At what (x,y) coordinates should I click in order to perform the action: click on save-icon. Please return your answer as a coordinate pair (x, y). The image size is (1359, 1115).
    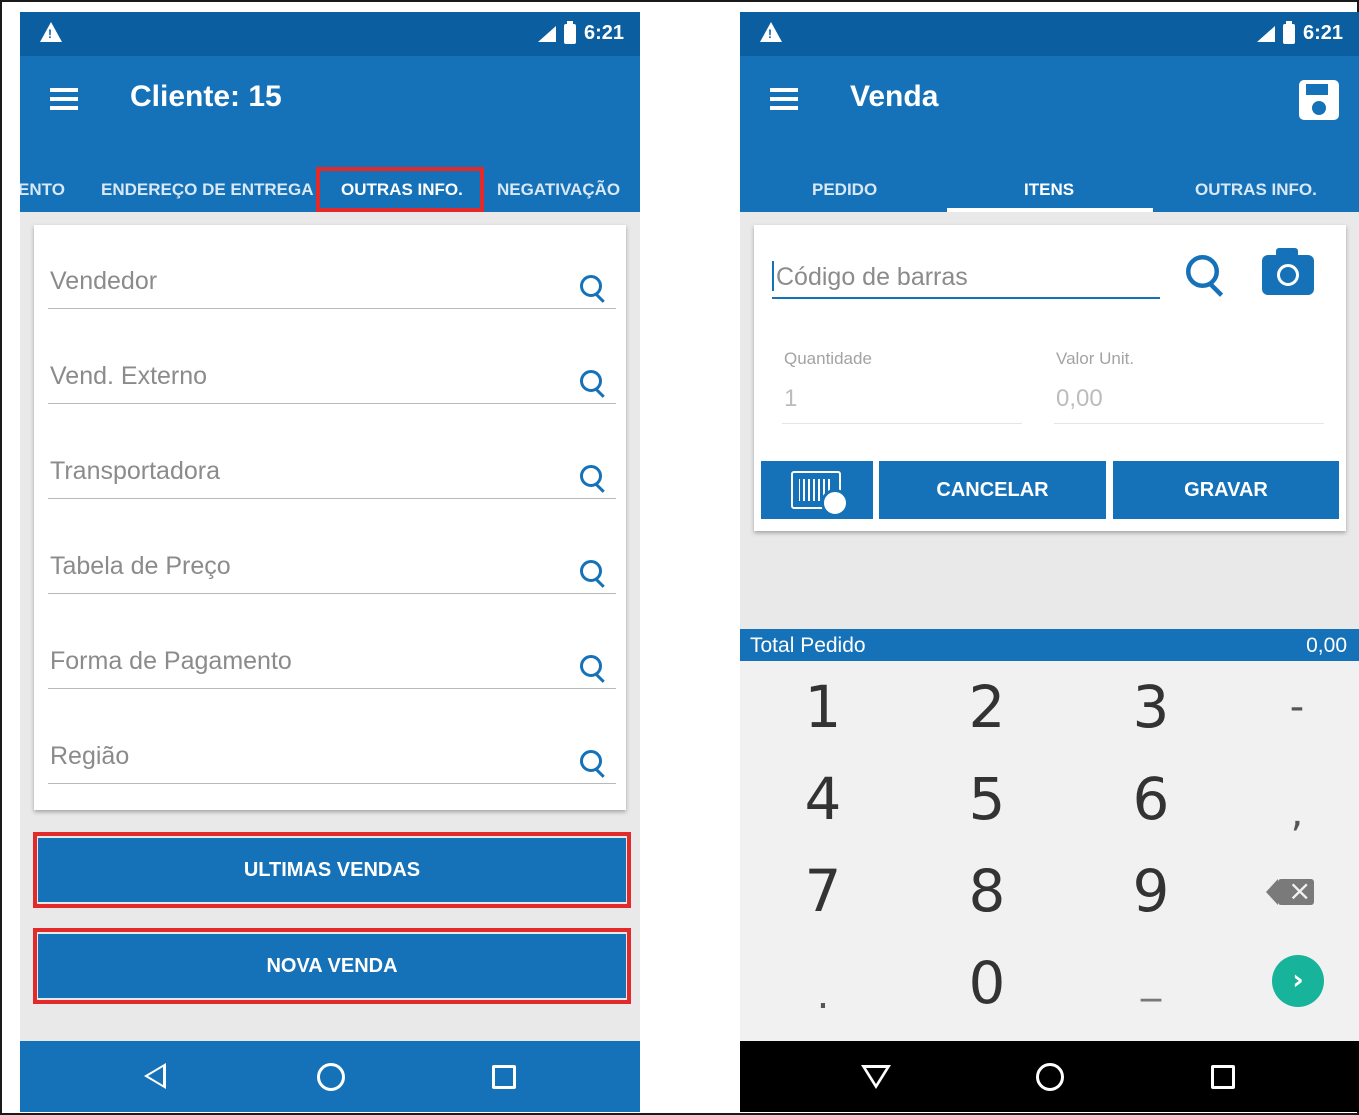
    Looking at the image, I should click on (1319, 100).